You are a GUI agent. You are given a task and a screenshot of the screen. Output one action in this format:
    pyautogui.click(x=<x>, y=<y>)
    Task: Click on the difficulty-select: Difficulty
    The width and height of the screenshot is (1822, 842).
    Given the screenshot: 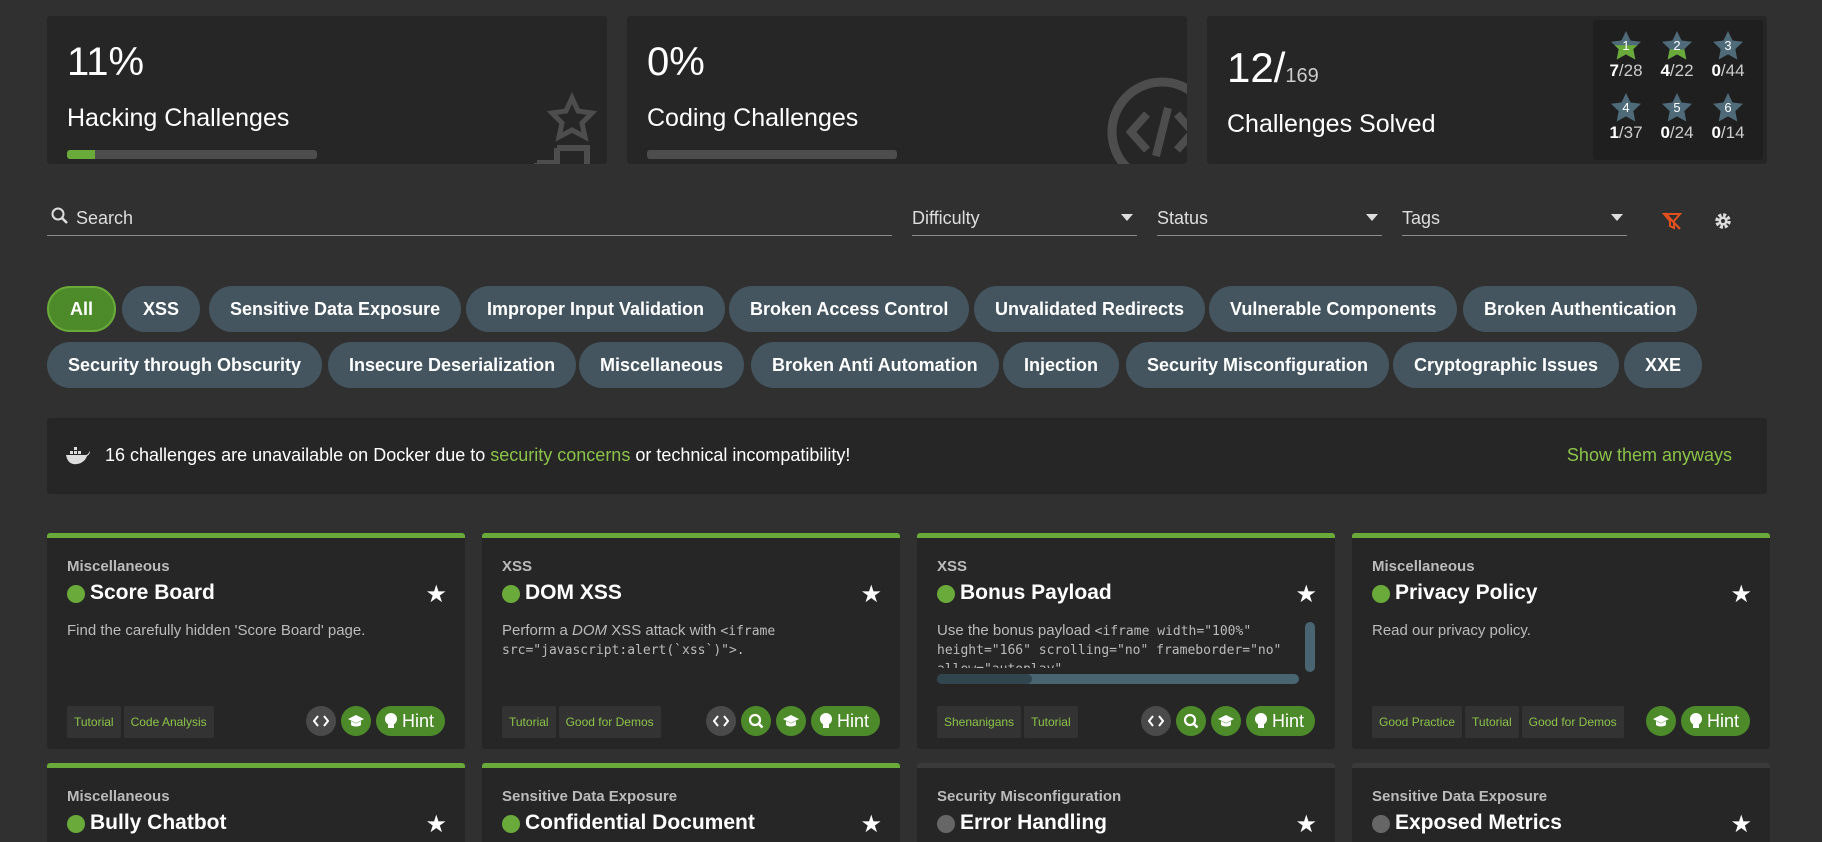 What is the action you would take?
    pyautogui.click(x=1024, y=218)
    